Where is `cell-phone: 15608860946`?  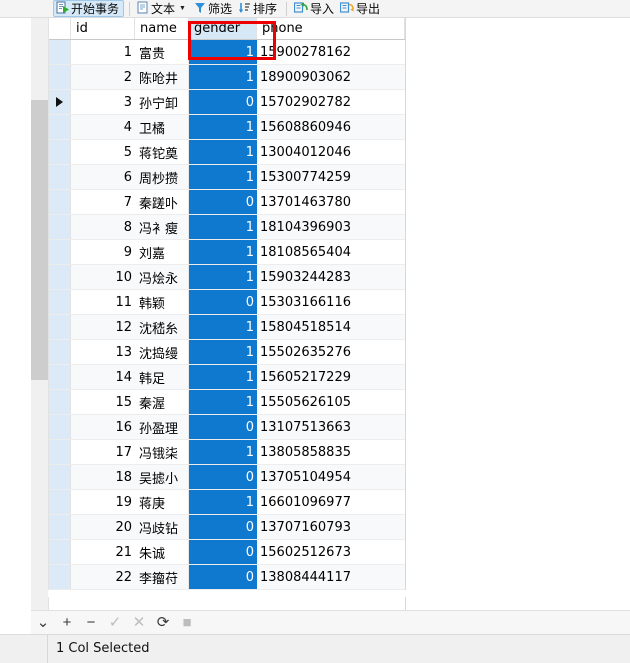 cell-phone: 15608860946 is located at coordinates (331, 127).